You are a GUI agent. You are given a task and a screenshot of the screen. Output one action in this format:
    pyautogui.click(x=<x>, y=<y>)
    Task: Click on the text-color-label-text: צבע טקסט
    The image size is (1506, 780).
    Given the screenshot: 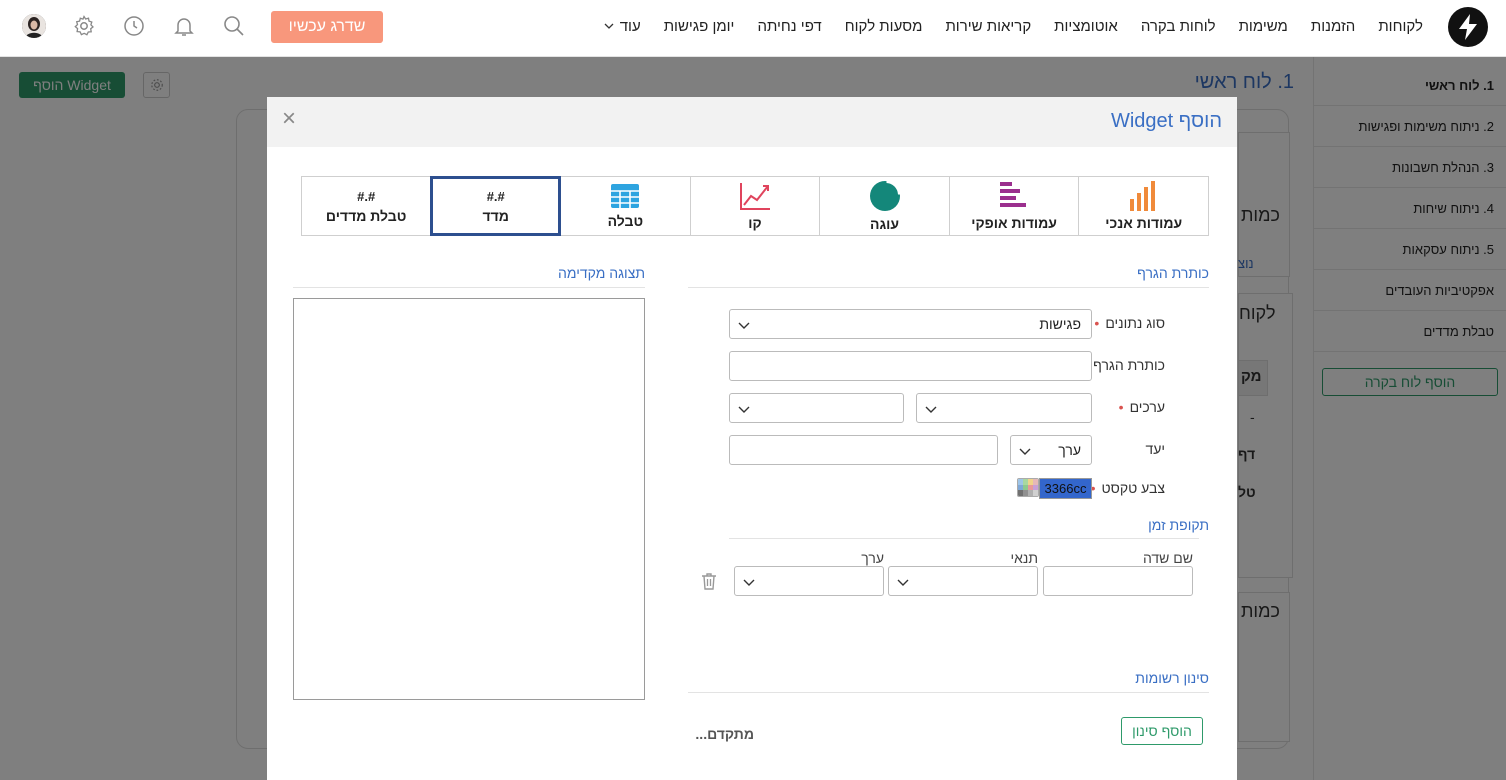 What is the action you would take?
    pyautogui.click(x=1133, y=488)
    